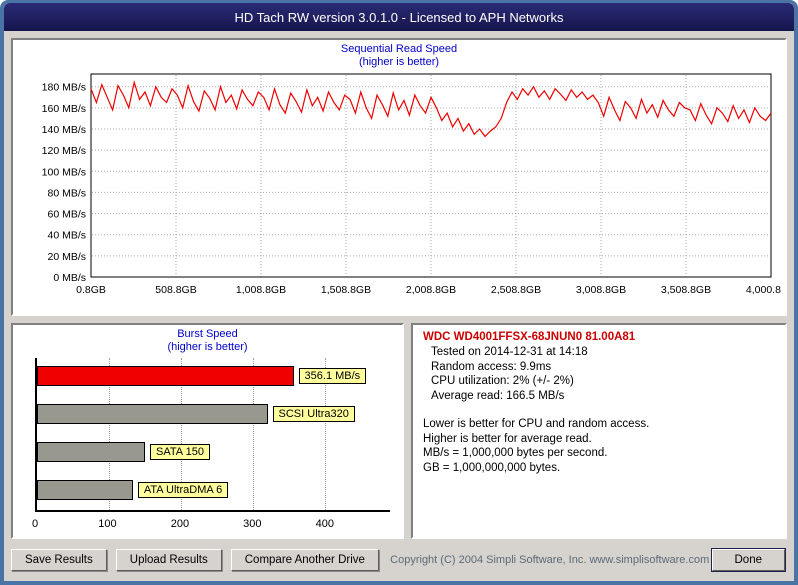  What do you see at coordinates (498, 395) in the screenshot?
I see `drive-stat-line: Average read: 166.5 MB/s` at bounding box center [498, 395].